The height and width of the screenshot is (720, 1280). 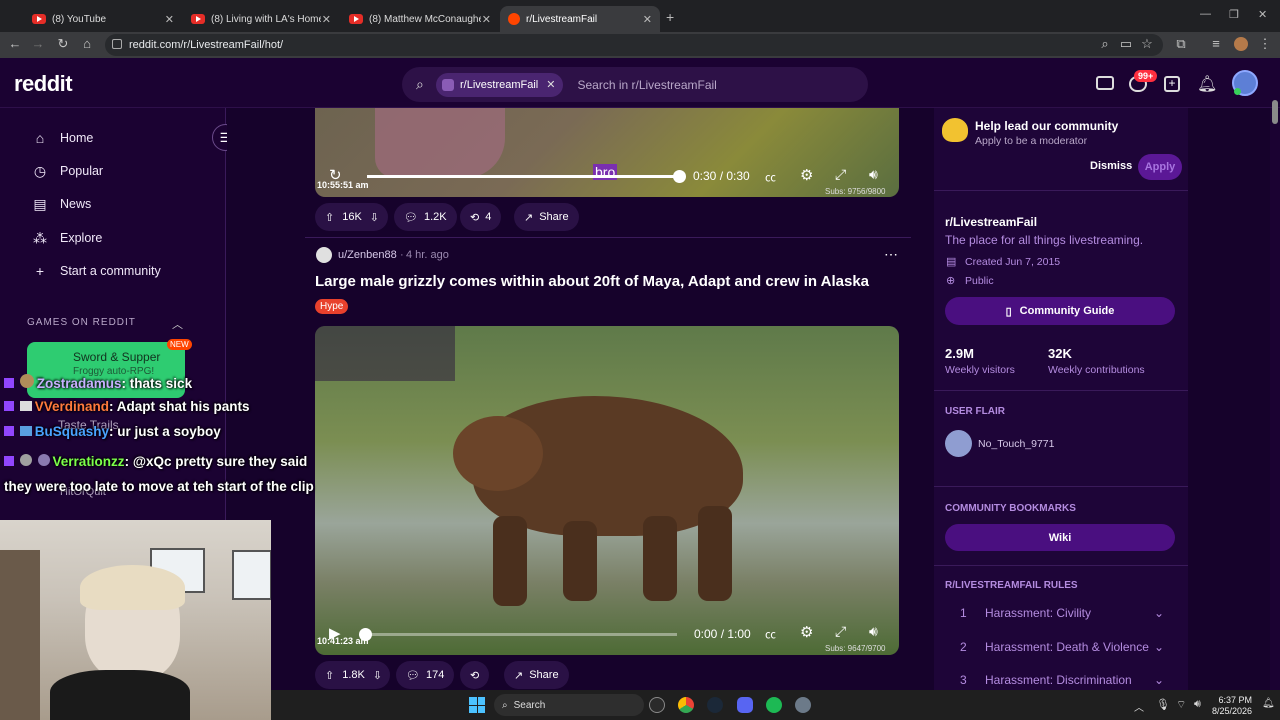 What do you see at coordinates (117, 44) in the screenshot?
I see `site-info-icon` at bounding box center [117, 44].